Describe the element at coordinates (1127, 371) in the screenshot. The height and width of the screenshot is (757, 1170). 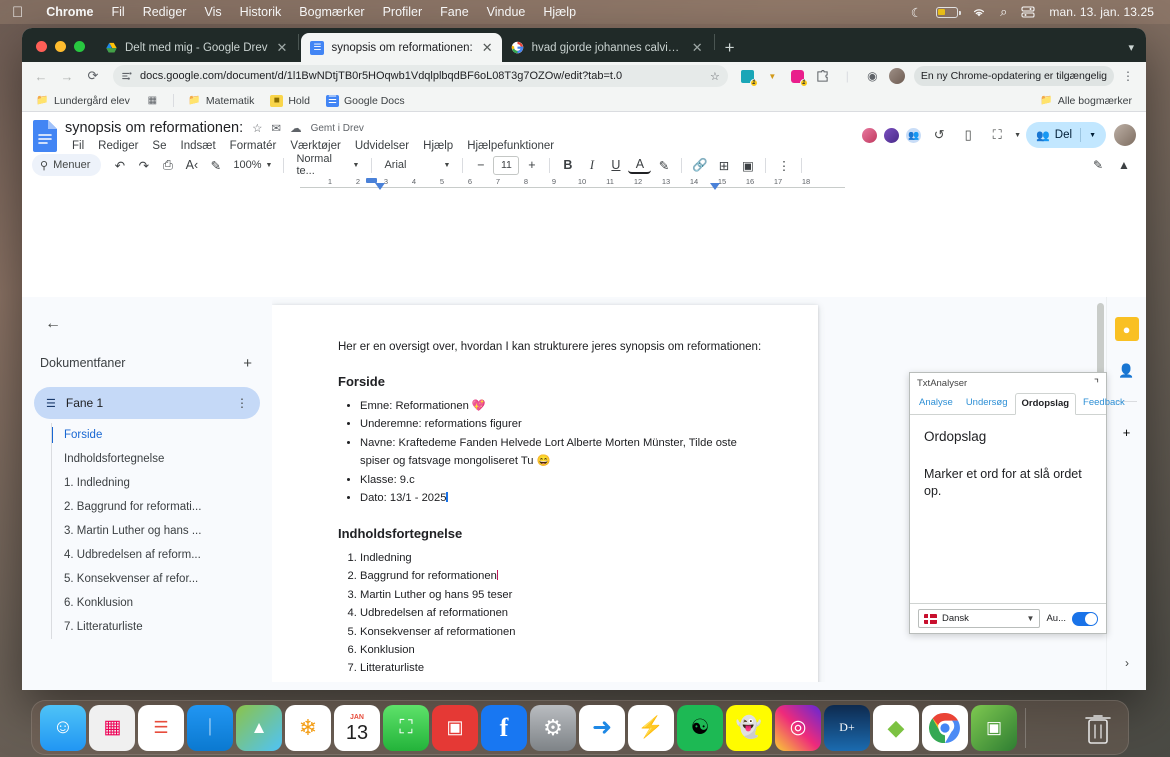
I see `contacts-icon: 👤` at that location.